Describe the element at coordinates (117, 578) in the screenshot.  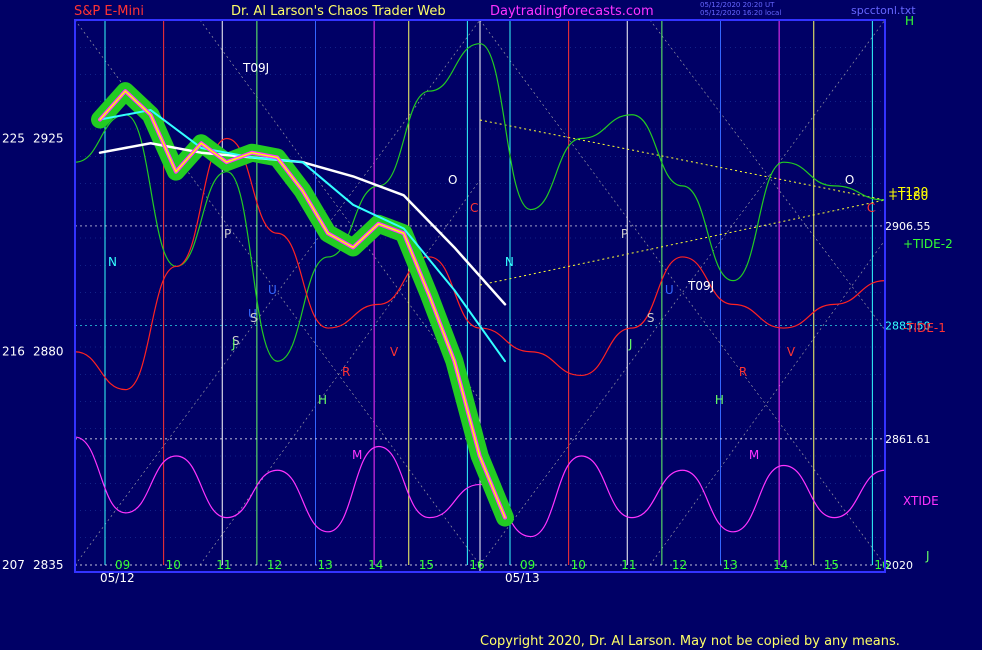
I see `x-session-date: 05/12` at that location.